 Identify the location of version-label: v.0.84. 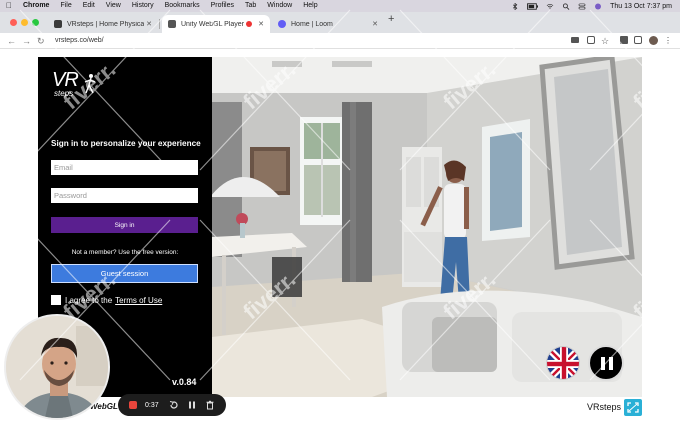
(184, 382).